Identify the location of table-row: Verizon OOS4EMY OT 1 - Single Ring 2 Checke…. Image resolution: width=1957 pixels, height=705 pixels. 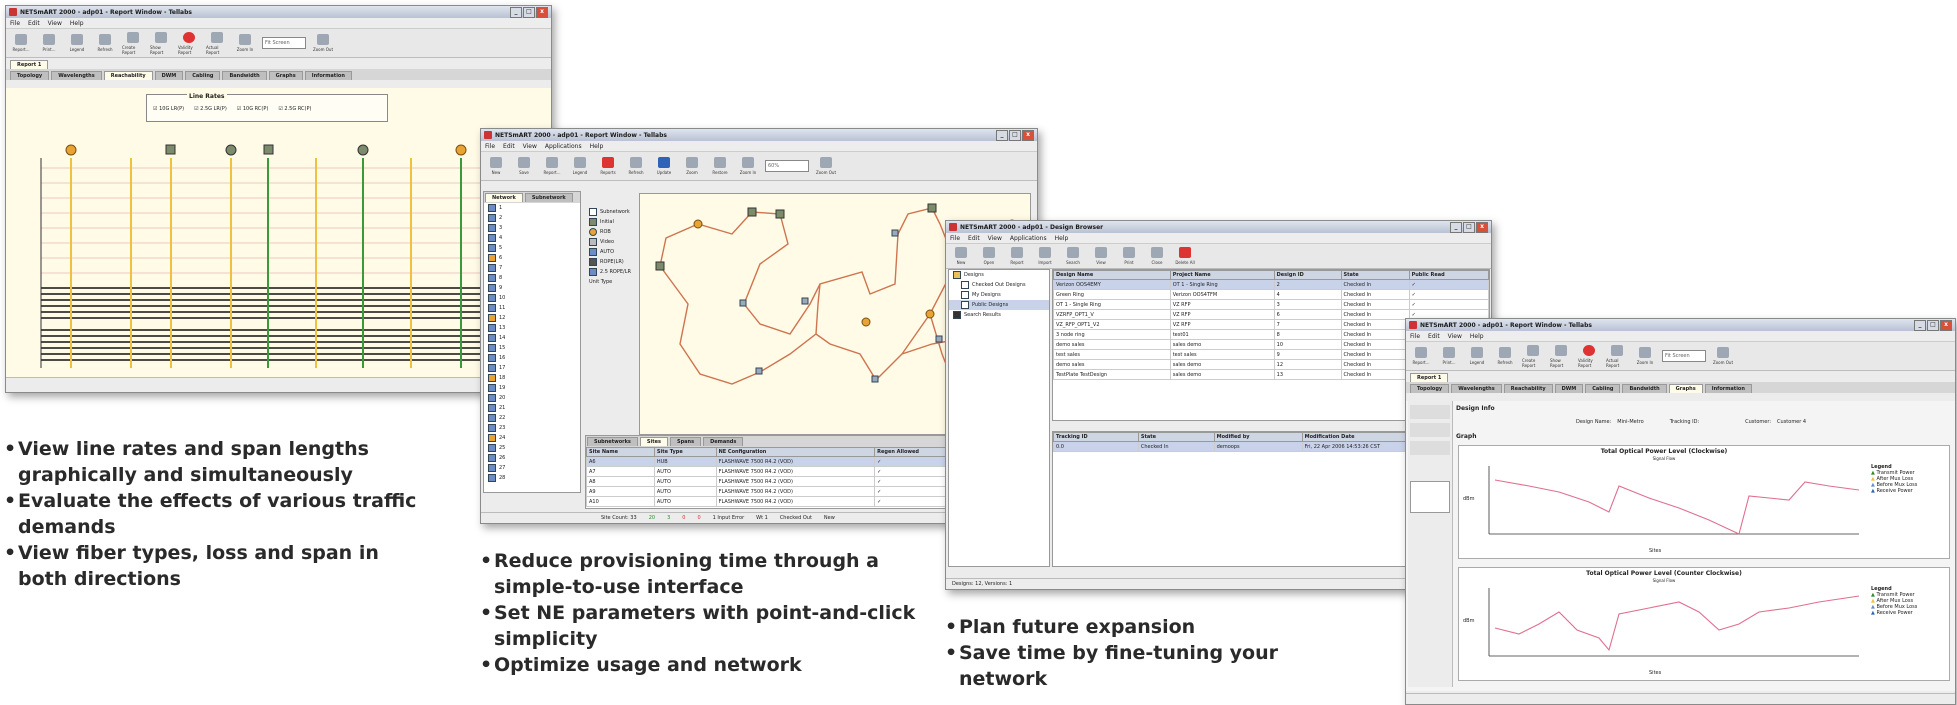
(1271, 284).